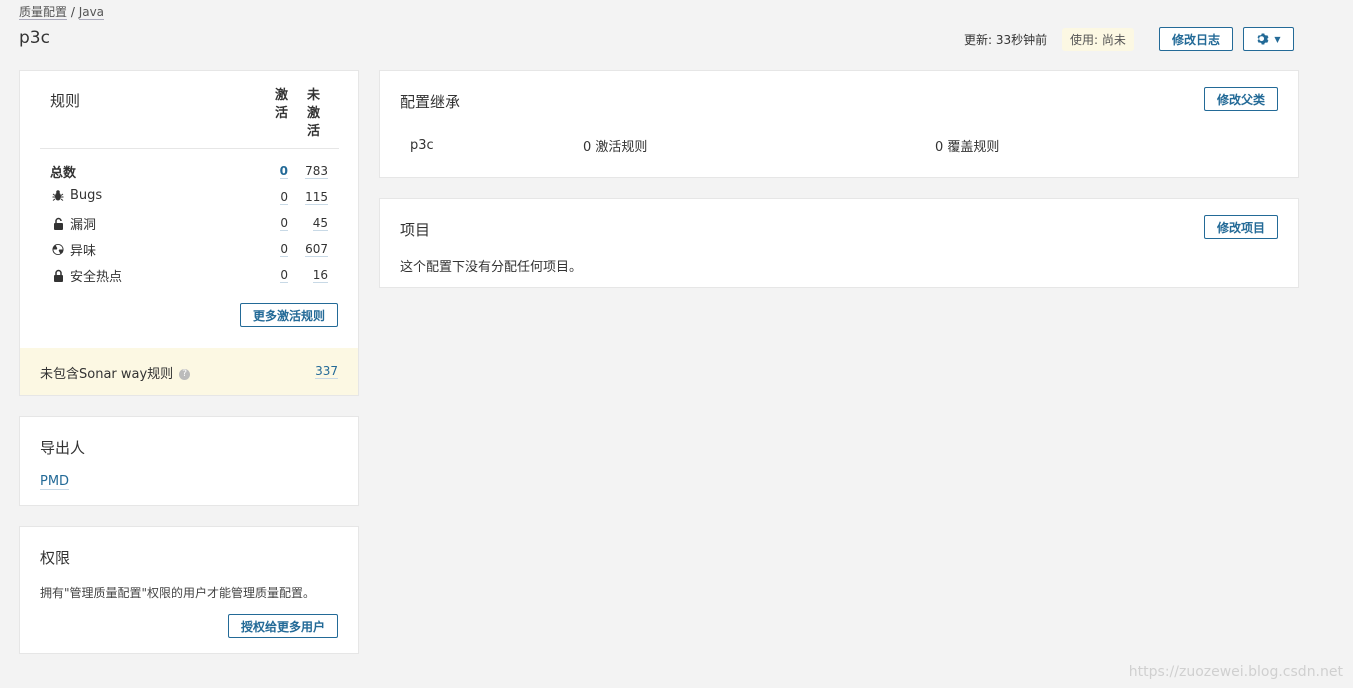 The height and width of the screenshot is (688, 1353). What do you see at coordinates (289, 315) in the screenshot?
I see `activate-more-rules-button: 更多激活规则` at bounding box center [289, 315].